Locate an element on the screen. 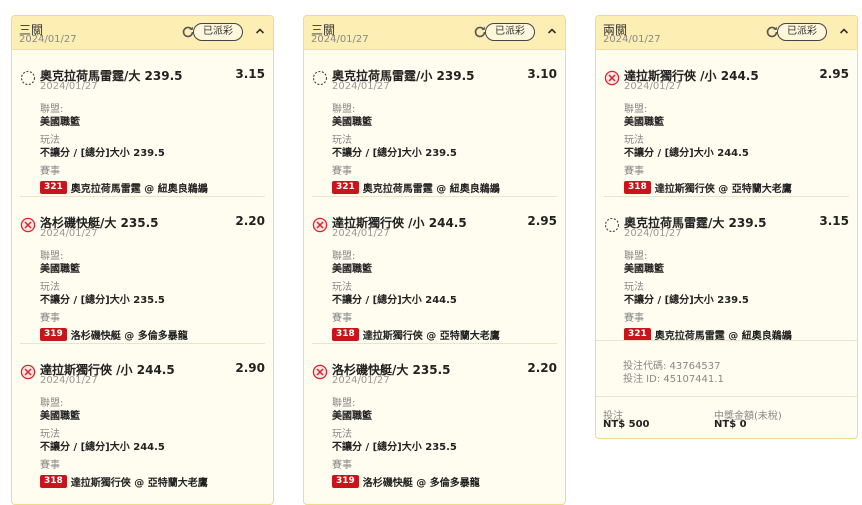 This screenshot has height=505, width=862. win-amount-value: NT$ 0 is located at coordinates (730, 424).